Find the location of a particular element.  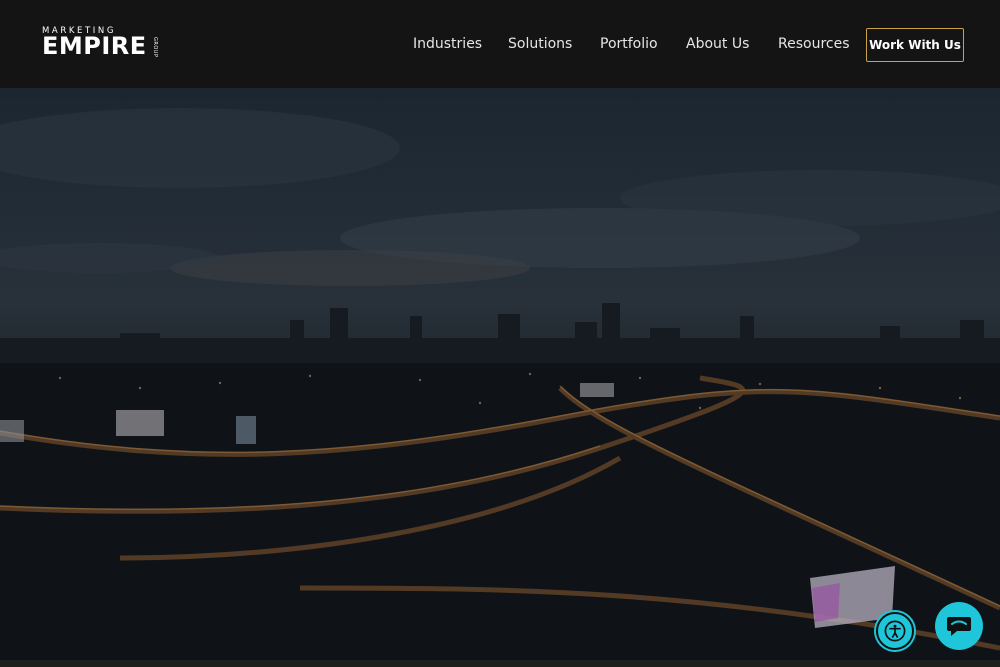

nav-item-industries: Industries is located at coordinates (447, 44).